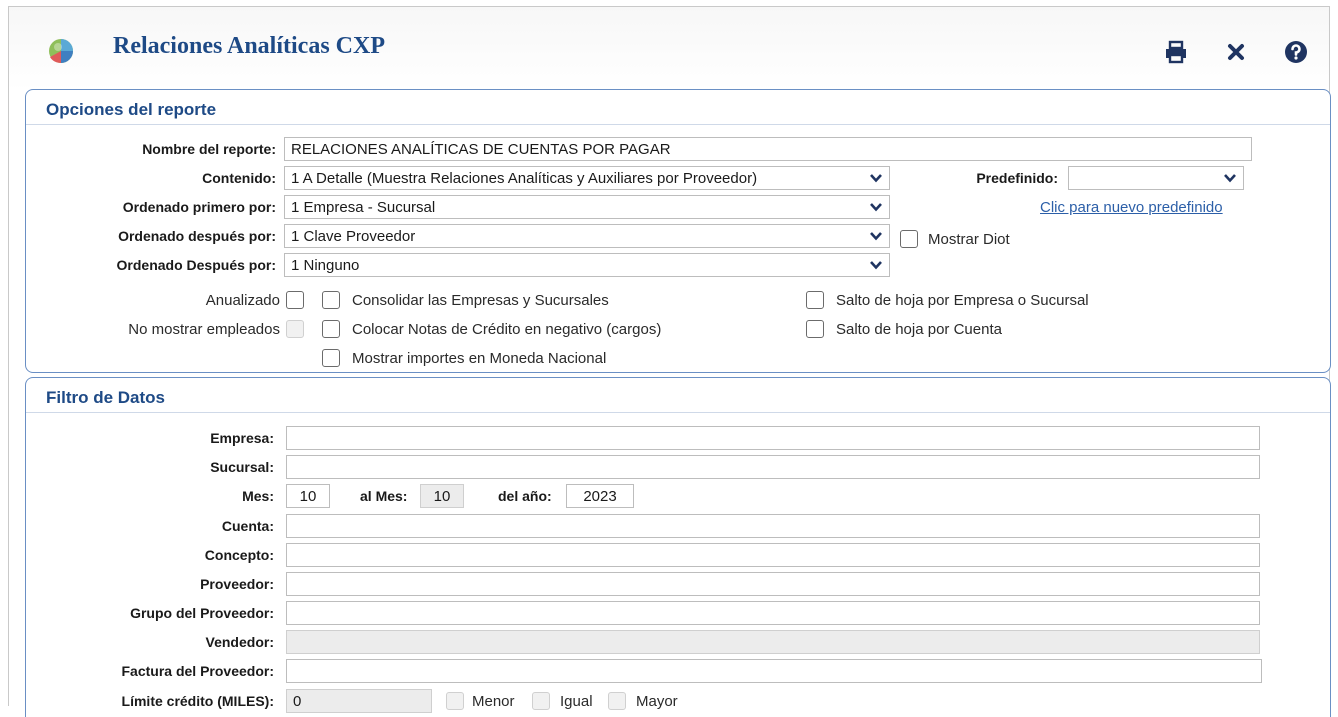  Describe the element at coordinates (242, 438) in the screenshot. I see `empresa-label: Empresa:` at that location.